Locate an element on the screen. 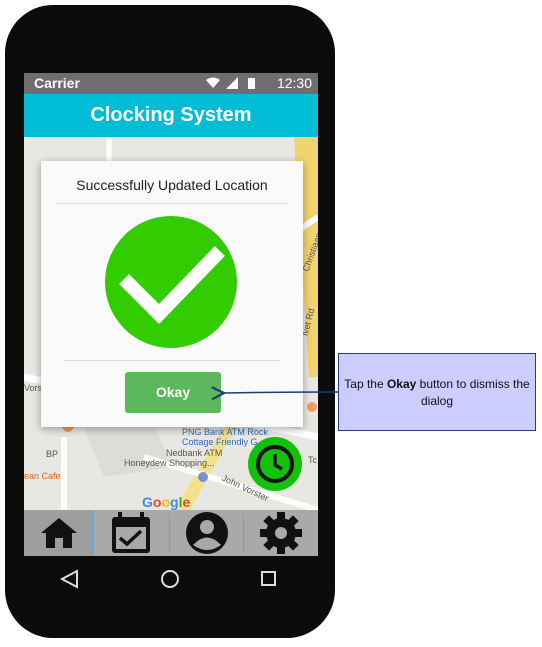 The width and height of the screenshot is (542, 647). status-icons is located at coordinates (232, 85).